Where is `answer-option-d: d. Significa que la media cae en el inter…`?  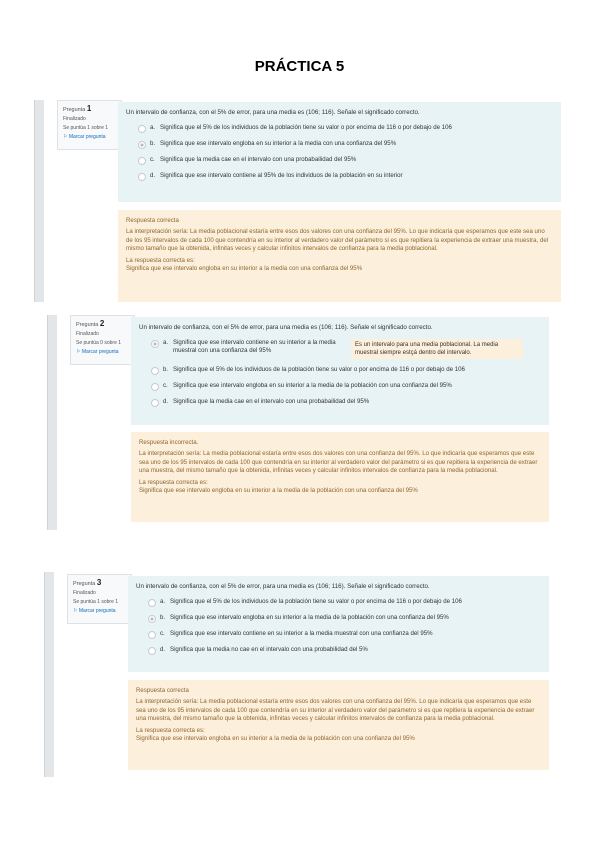 answer-option-d: d. Significa que la media cae en el inter… is located at coordinates (340, 402).